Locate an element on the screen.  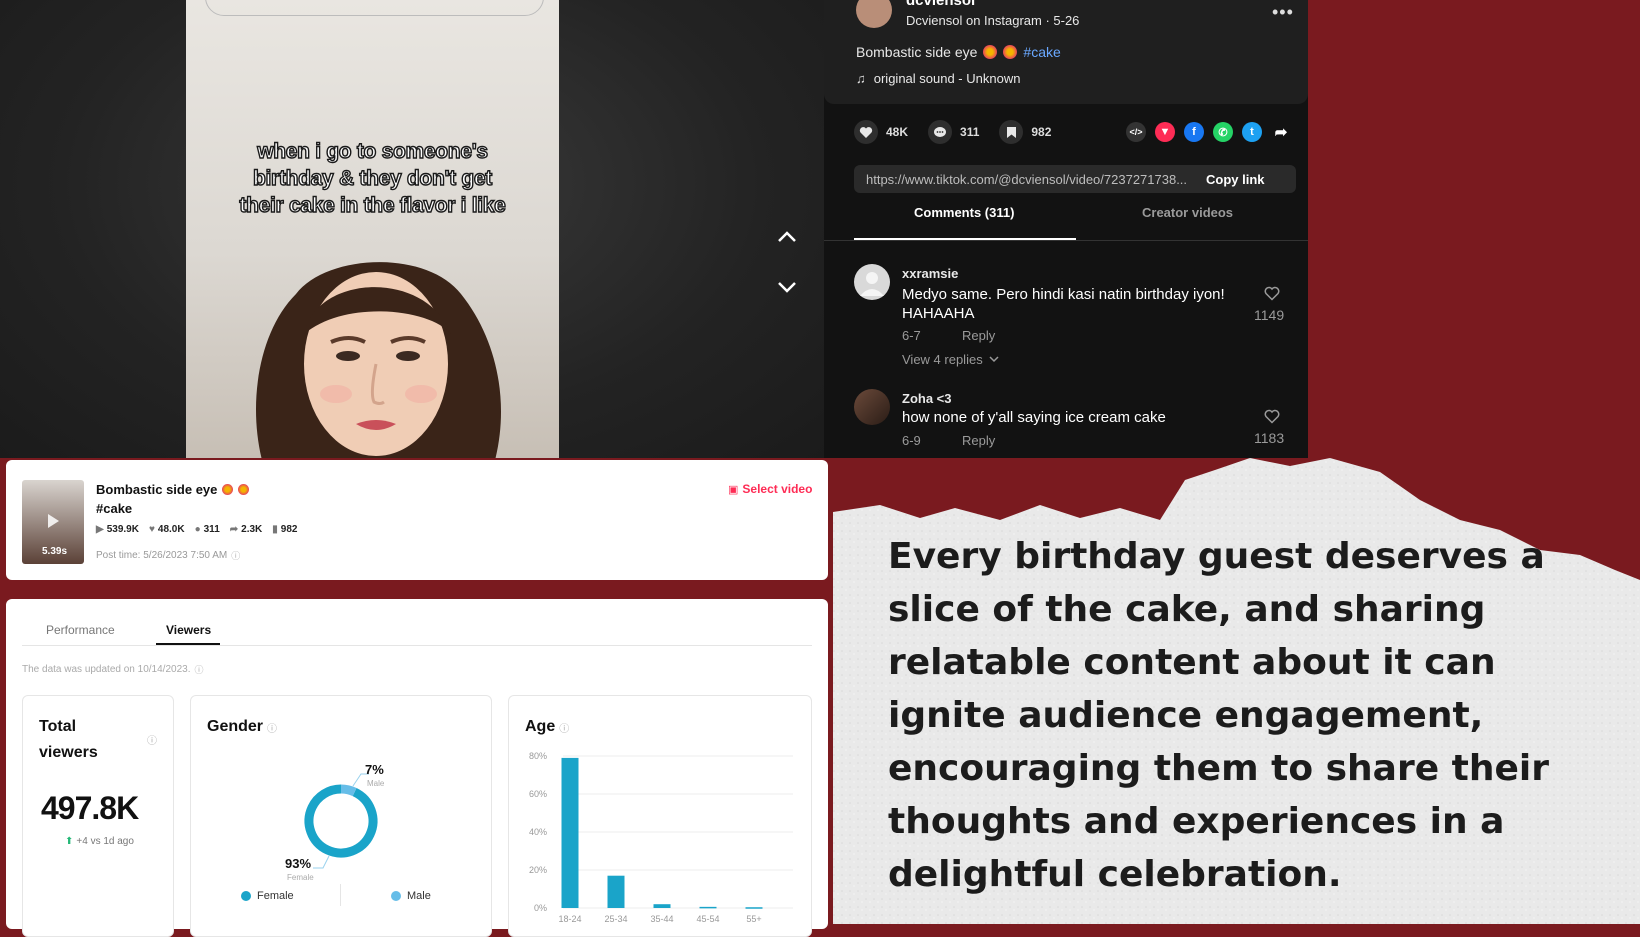
y-tick-label: 0% is located at coordinates (540, 908).